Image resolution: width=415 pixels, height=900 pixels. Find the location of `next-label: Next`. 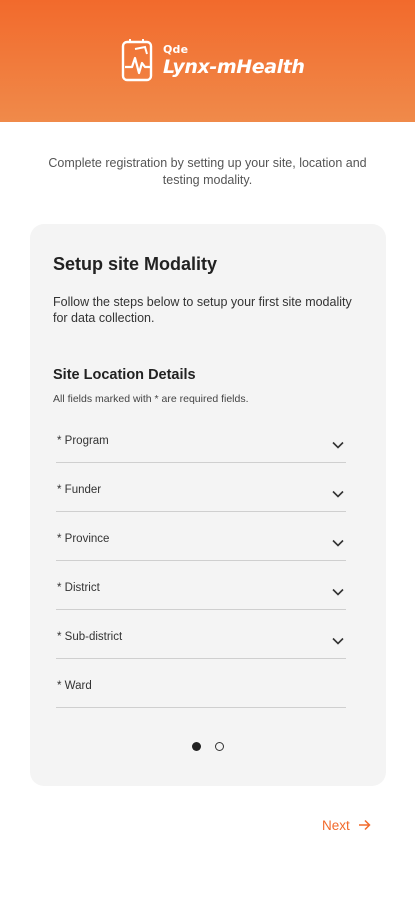

next-label: Next is located at coordinates (336, 825).